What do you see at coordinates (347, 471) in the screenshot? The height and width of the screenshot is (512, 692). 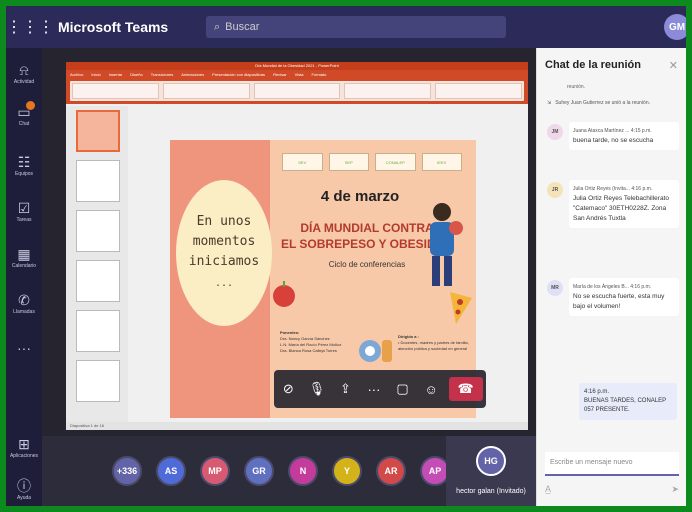 I see `participant-avatar: Y` at bounding box center [347, 471].